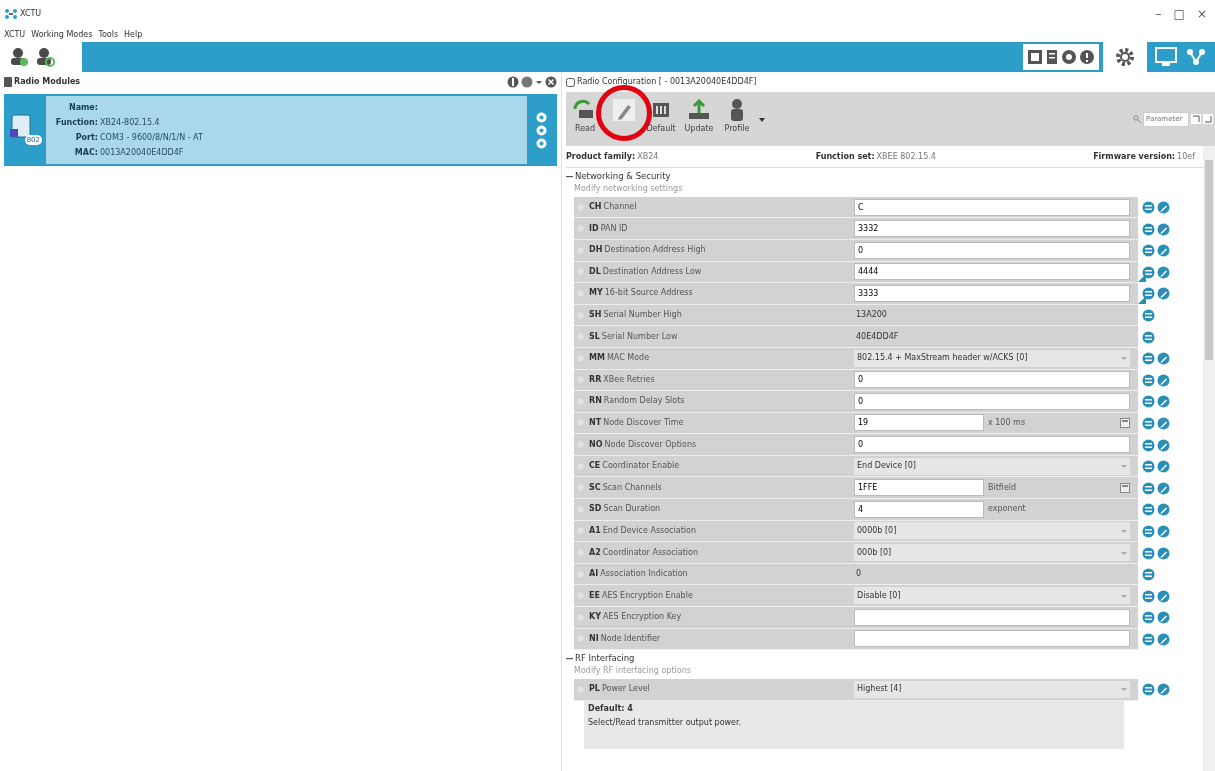  Describe the element at coordinates (713, 294) in the screenshot. I see `param-row: MY 16-bit Source Address` at that location.